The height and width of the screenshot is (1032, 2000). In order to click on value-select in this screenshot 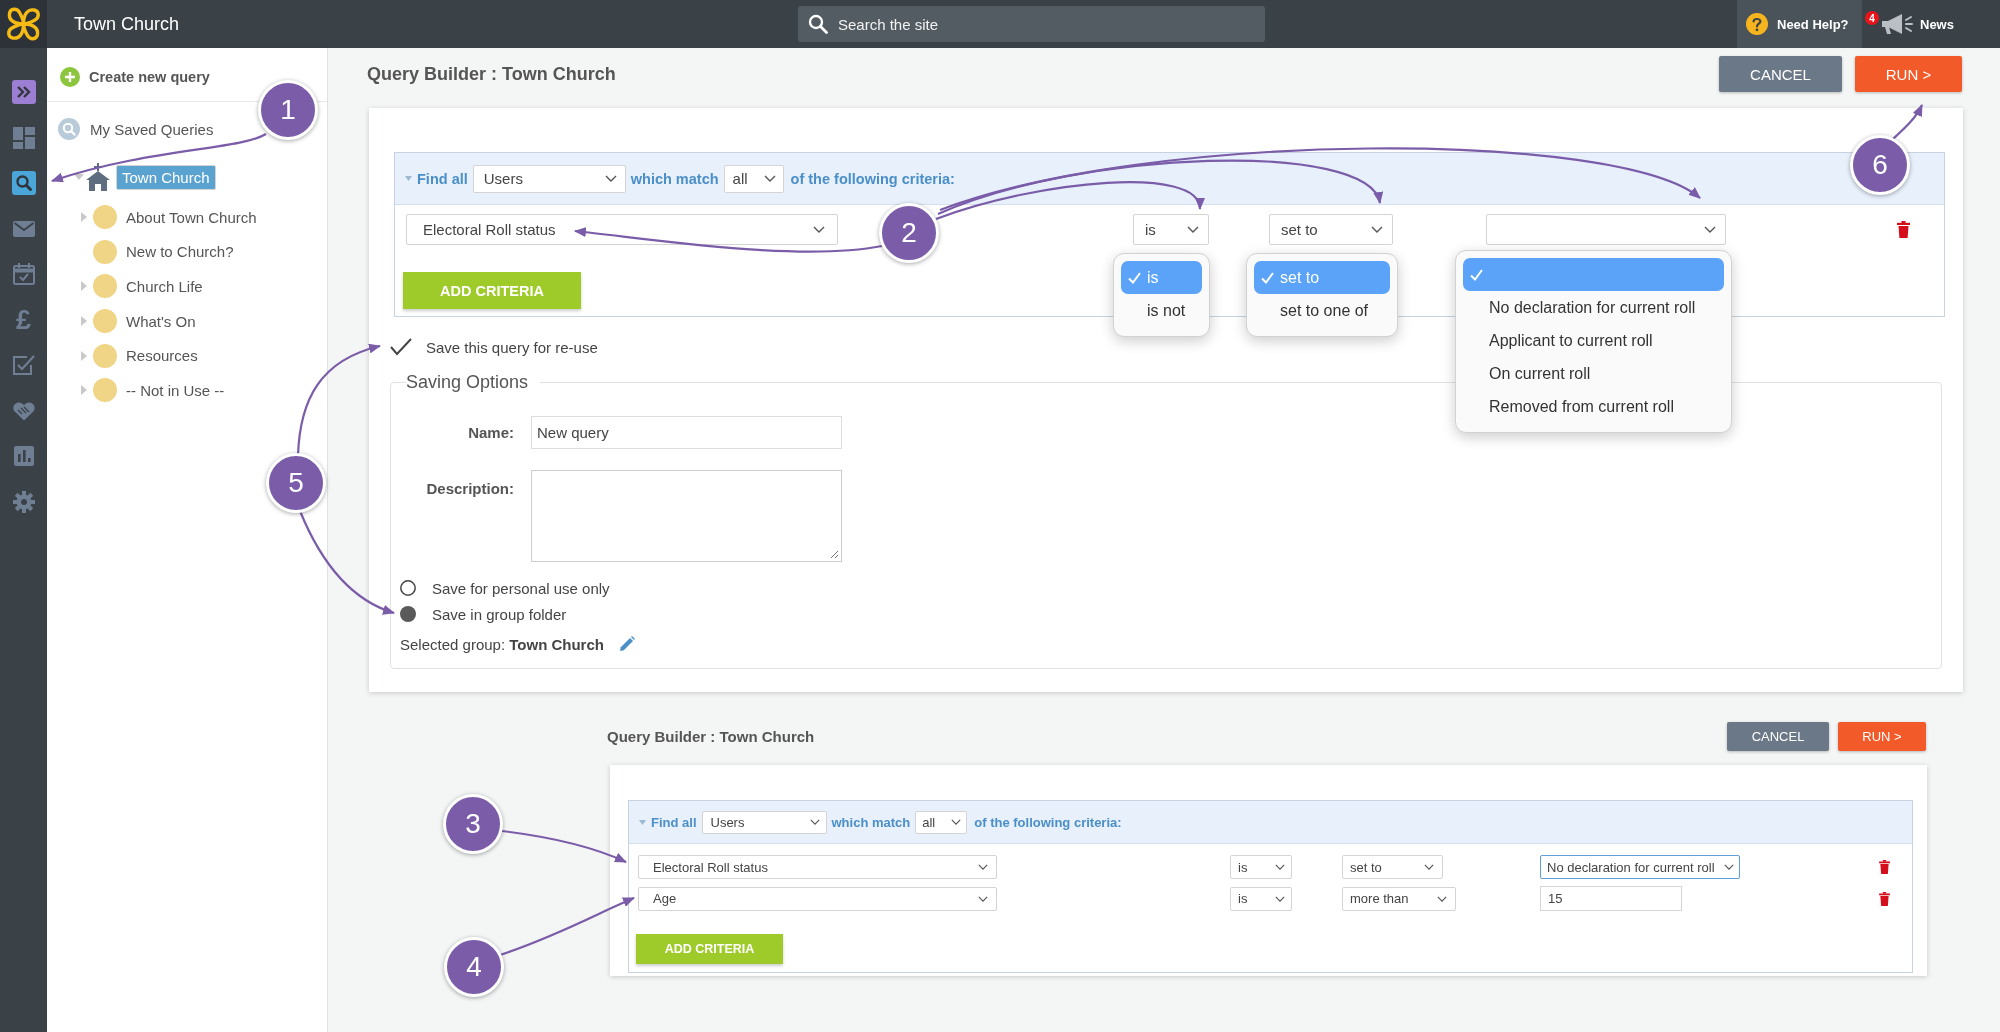, I will do `click(1606, 229)`.